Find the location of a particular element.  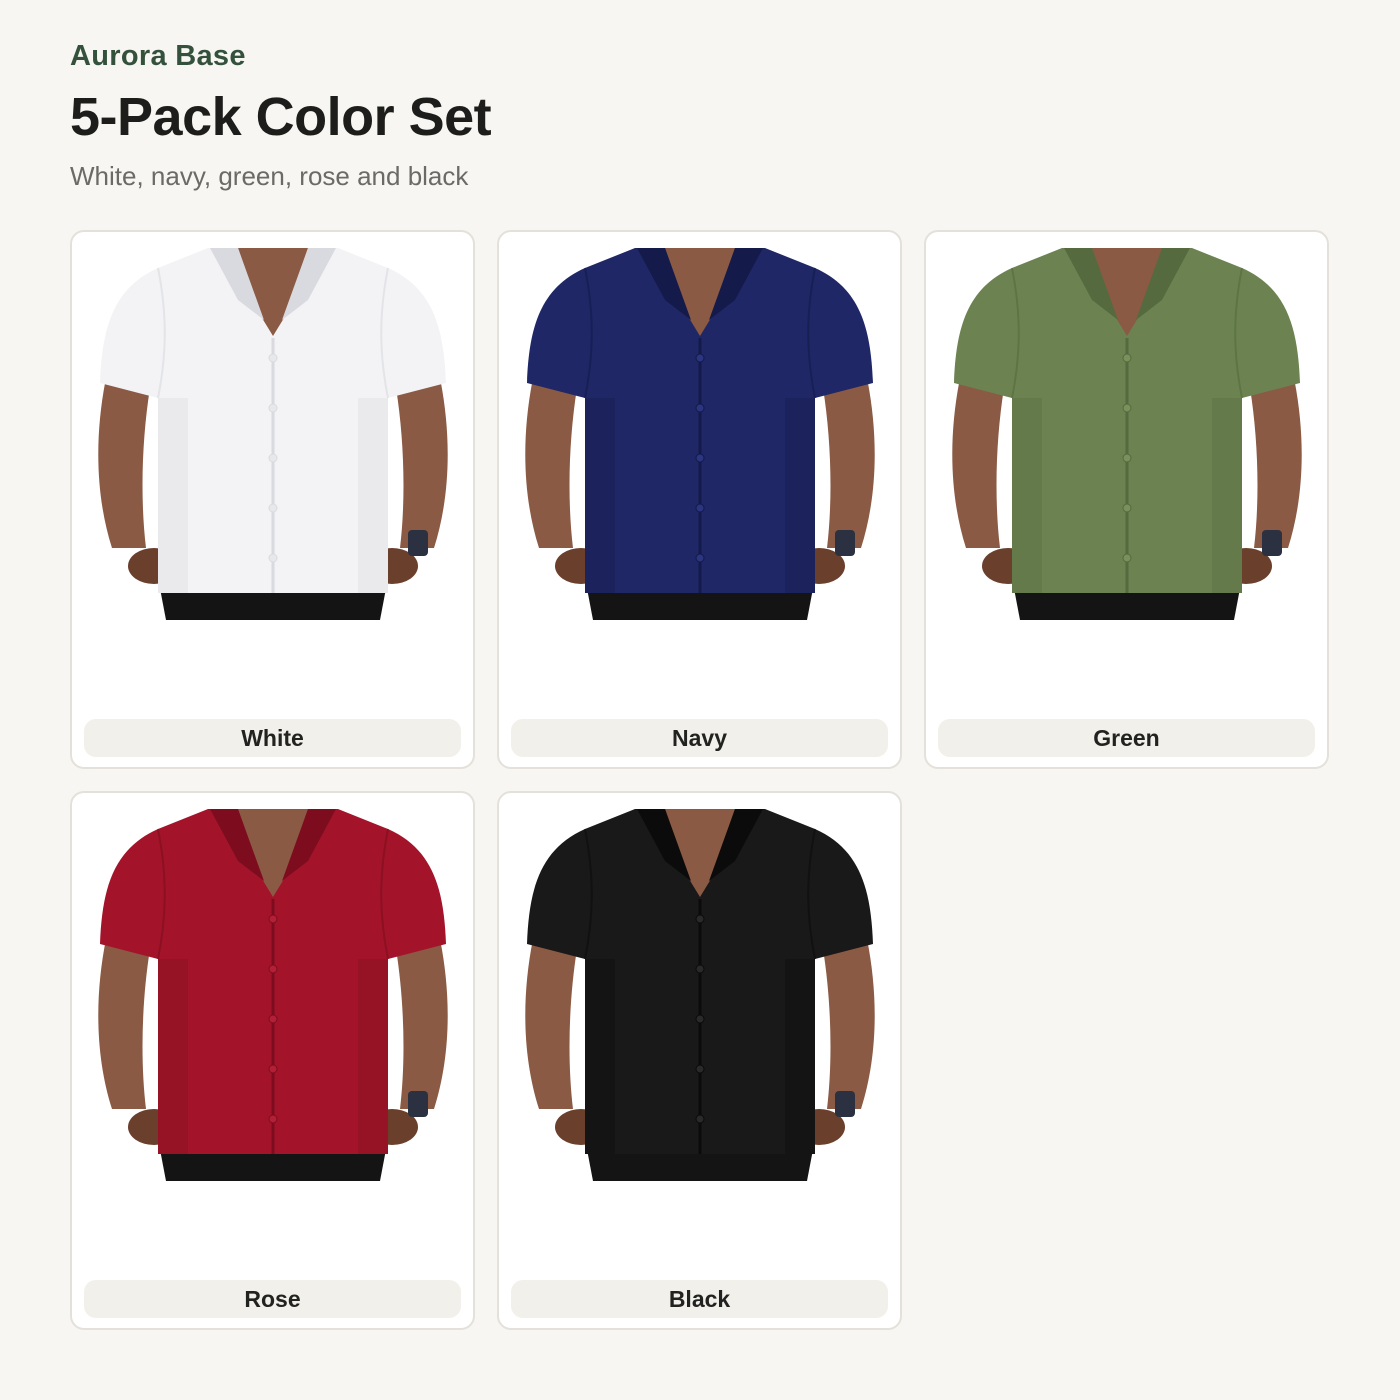

variant-label: White is located at coordinates (272, 737).